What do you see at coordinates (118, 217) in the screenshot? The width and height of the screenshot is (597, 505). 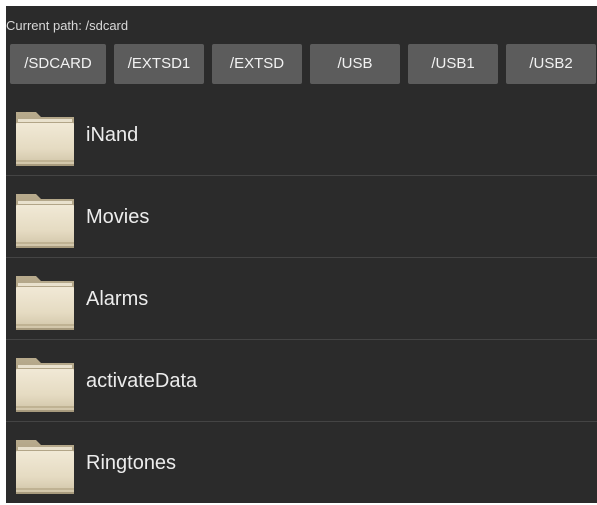 I see `file-name: Movies` at bounding box center [118, 217].